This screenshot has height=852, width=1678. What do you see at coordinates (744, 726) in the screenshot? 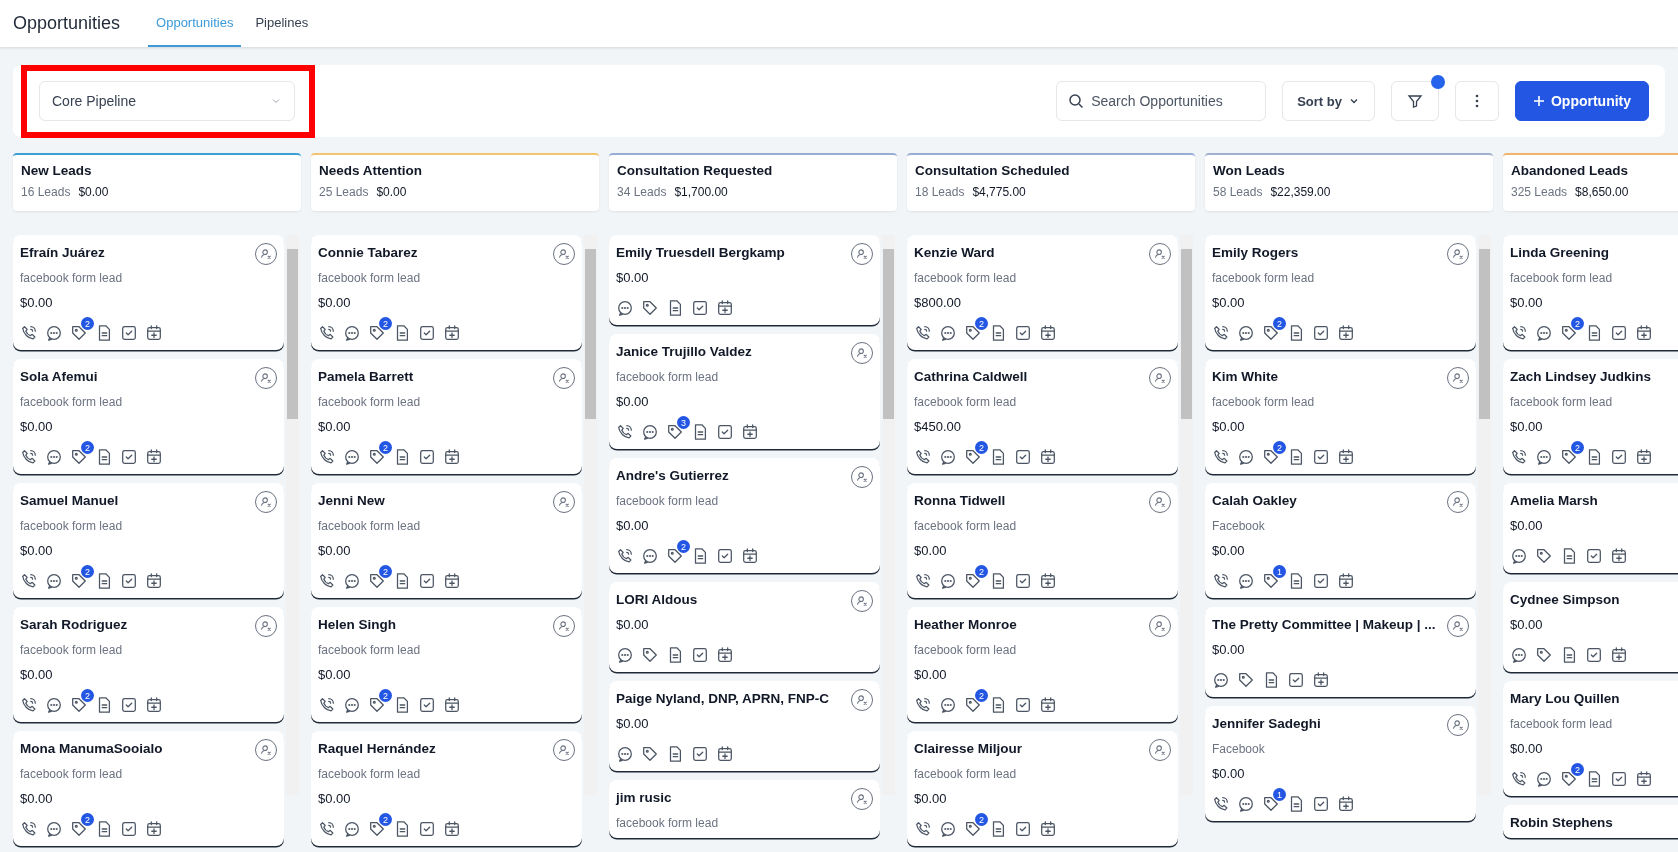
I see `opportunity-card: Paige Nyland, DNP, APRN, FNP-C $0.00` at bounding box center [744, 726].